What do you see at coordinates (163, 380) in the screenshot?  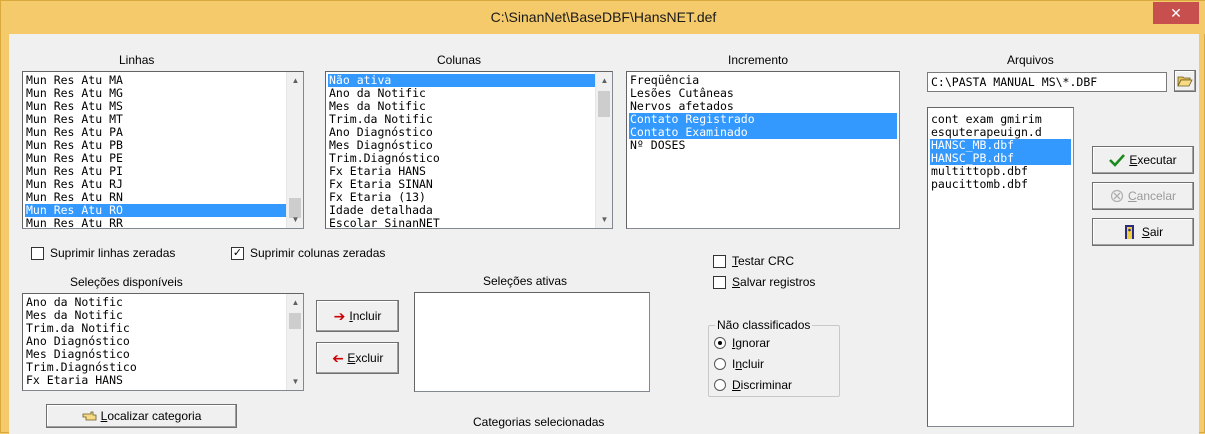 I see `disponiveis-item: Fx Etaria HANS` at bounding box center [163, 380].